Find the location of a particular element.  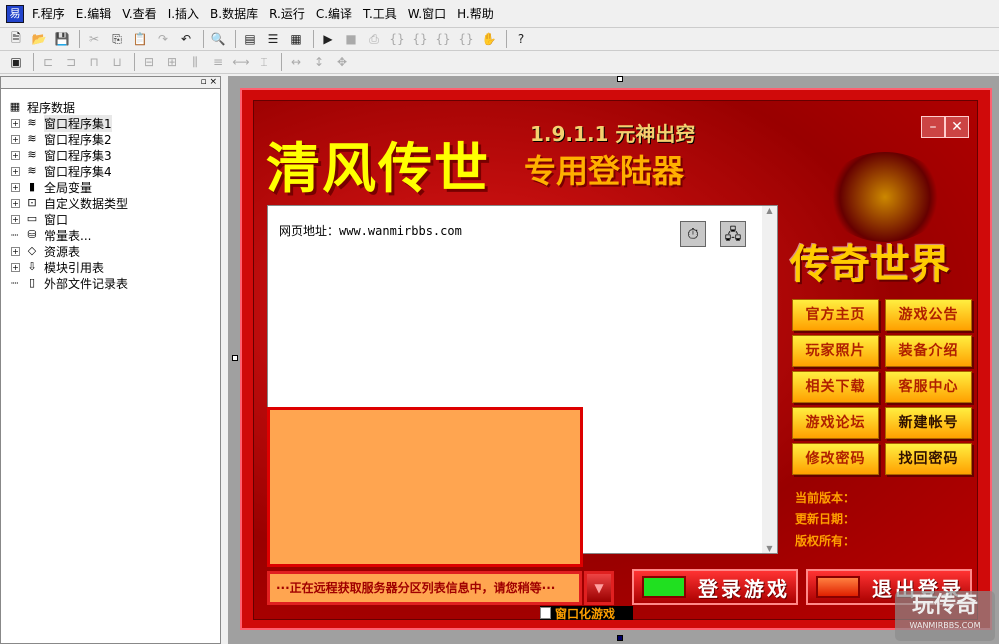

menu-item-1: E.编辑 is located at coordinates (93, 13).